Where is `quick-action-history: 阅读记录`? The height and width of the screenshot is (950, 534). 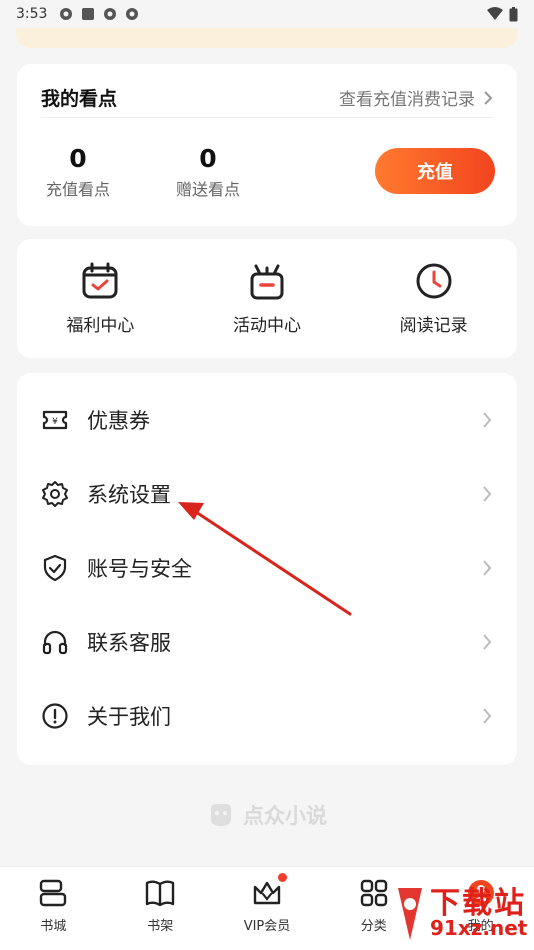
quick-action-history: 阅读记录 is located at coordinates (433, 298).